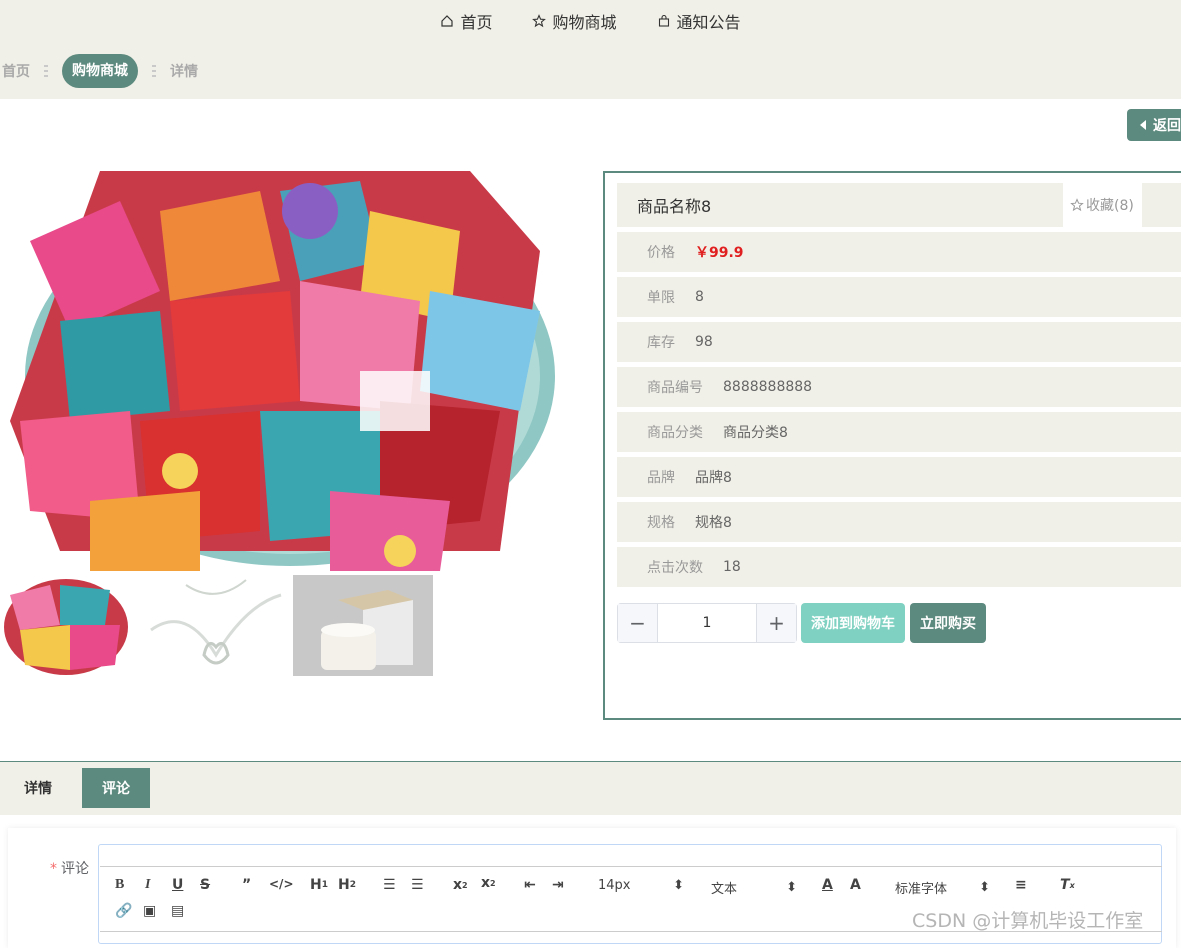  Describe the element at coordinates (675, 433) in the screenshot. I see `info-label: 商品分类` at that location.